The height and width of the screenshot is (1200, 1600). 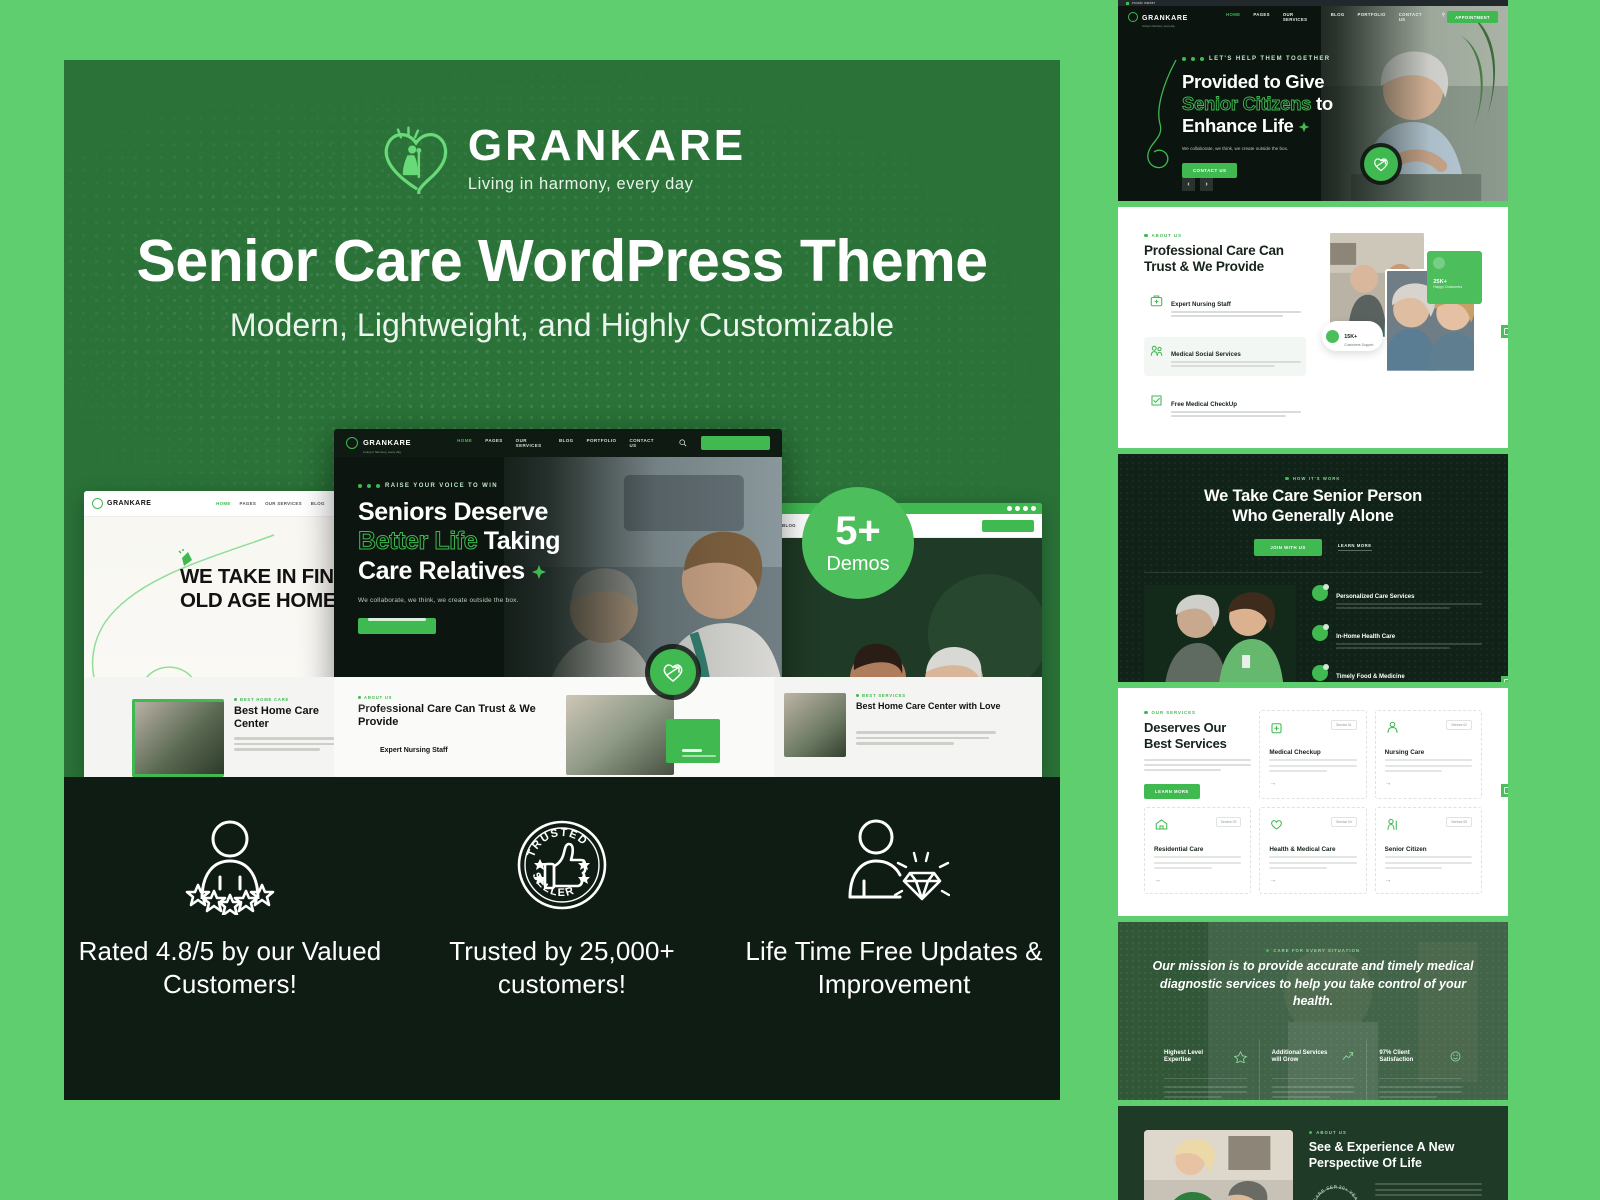 What do you see at coordinates (1210, 170) in the screenshot?
I see `contact-us-button: CONTACT US` at bounding box center [1210, 170].